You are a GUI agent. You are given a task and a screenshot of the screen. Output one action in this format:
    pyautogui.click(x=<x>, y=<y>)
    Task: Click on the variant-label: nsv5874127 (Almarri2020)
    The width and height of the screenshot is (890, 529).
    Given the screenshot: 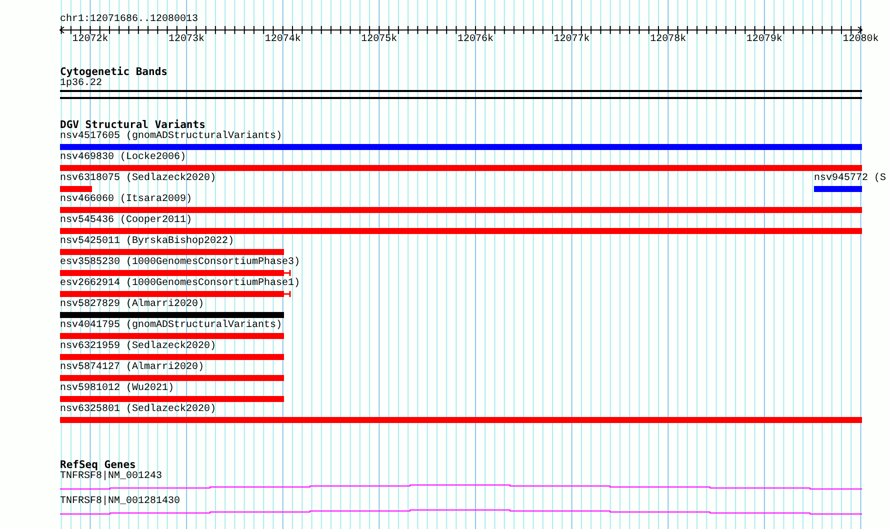 What is the action you would take?
    pyautogui.click(x=132, y=368)
    